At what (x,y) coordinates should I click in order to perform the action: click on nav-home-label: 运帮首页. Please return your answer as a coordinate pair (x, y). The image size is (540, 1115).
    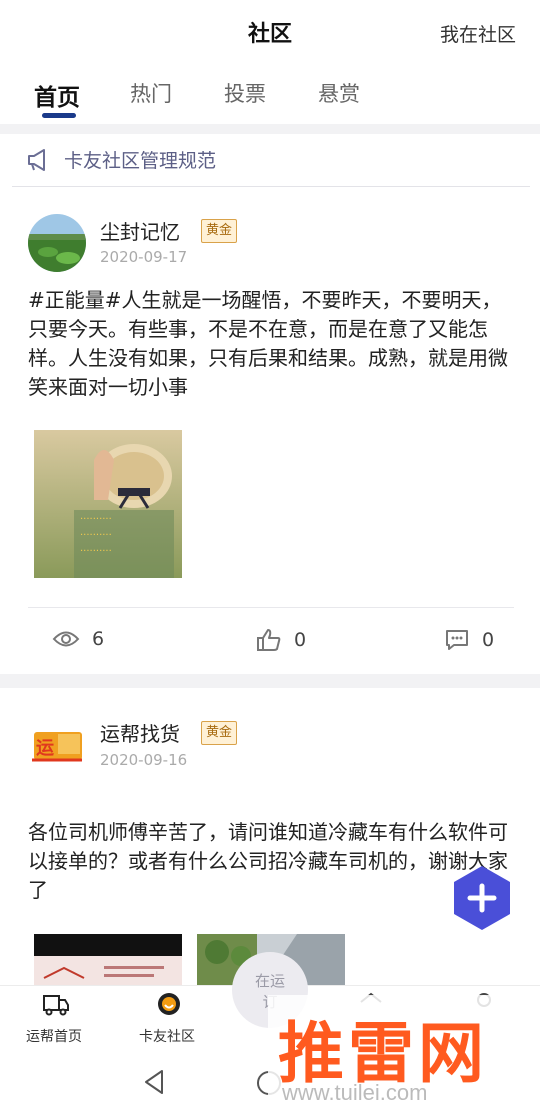
    Looking at the image, I should click on (54, 1036).